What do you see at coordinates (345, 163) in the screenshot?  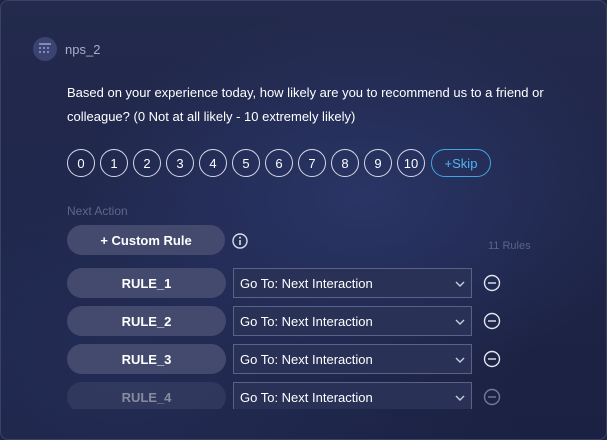 I see `scale-option-8: 8` at bounding box center [345, 163].